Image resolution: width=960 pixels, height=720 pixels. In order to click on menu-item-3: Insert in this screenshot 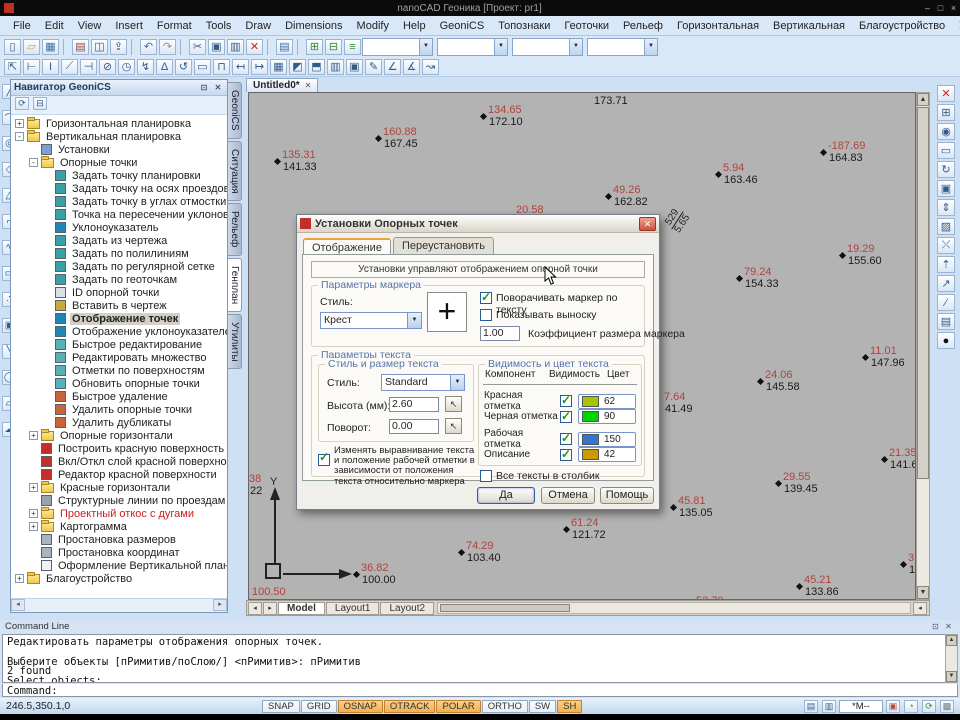, I will do `click(129, 26)`.